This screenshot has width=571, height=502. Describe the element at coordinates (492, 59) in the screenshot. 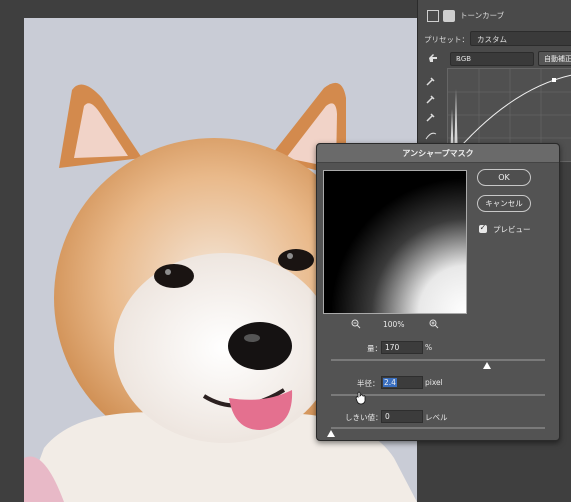

I see `channel-select: RGB ⌄` at that location.